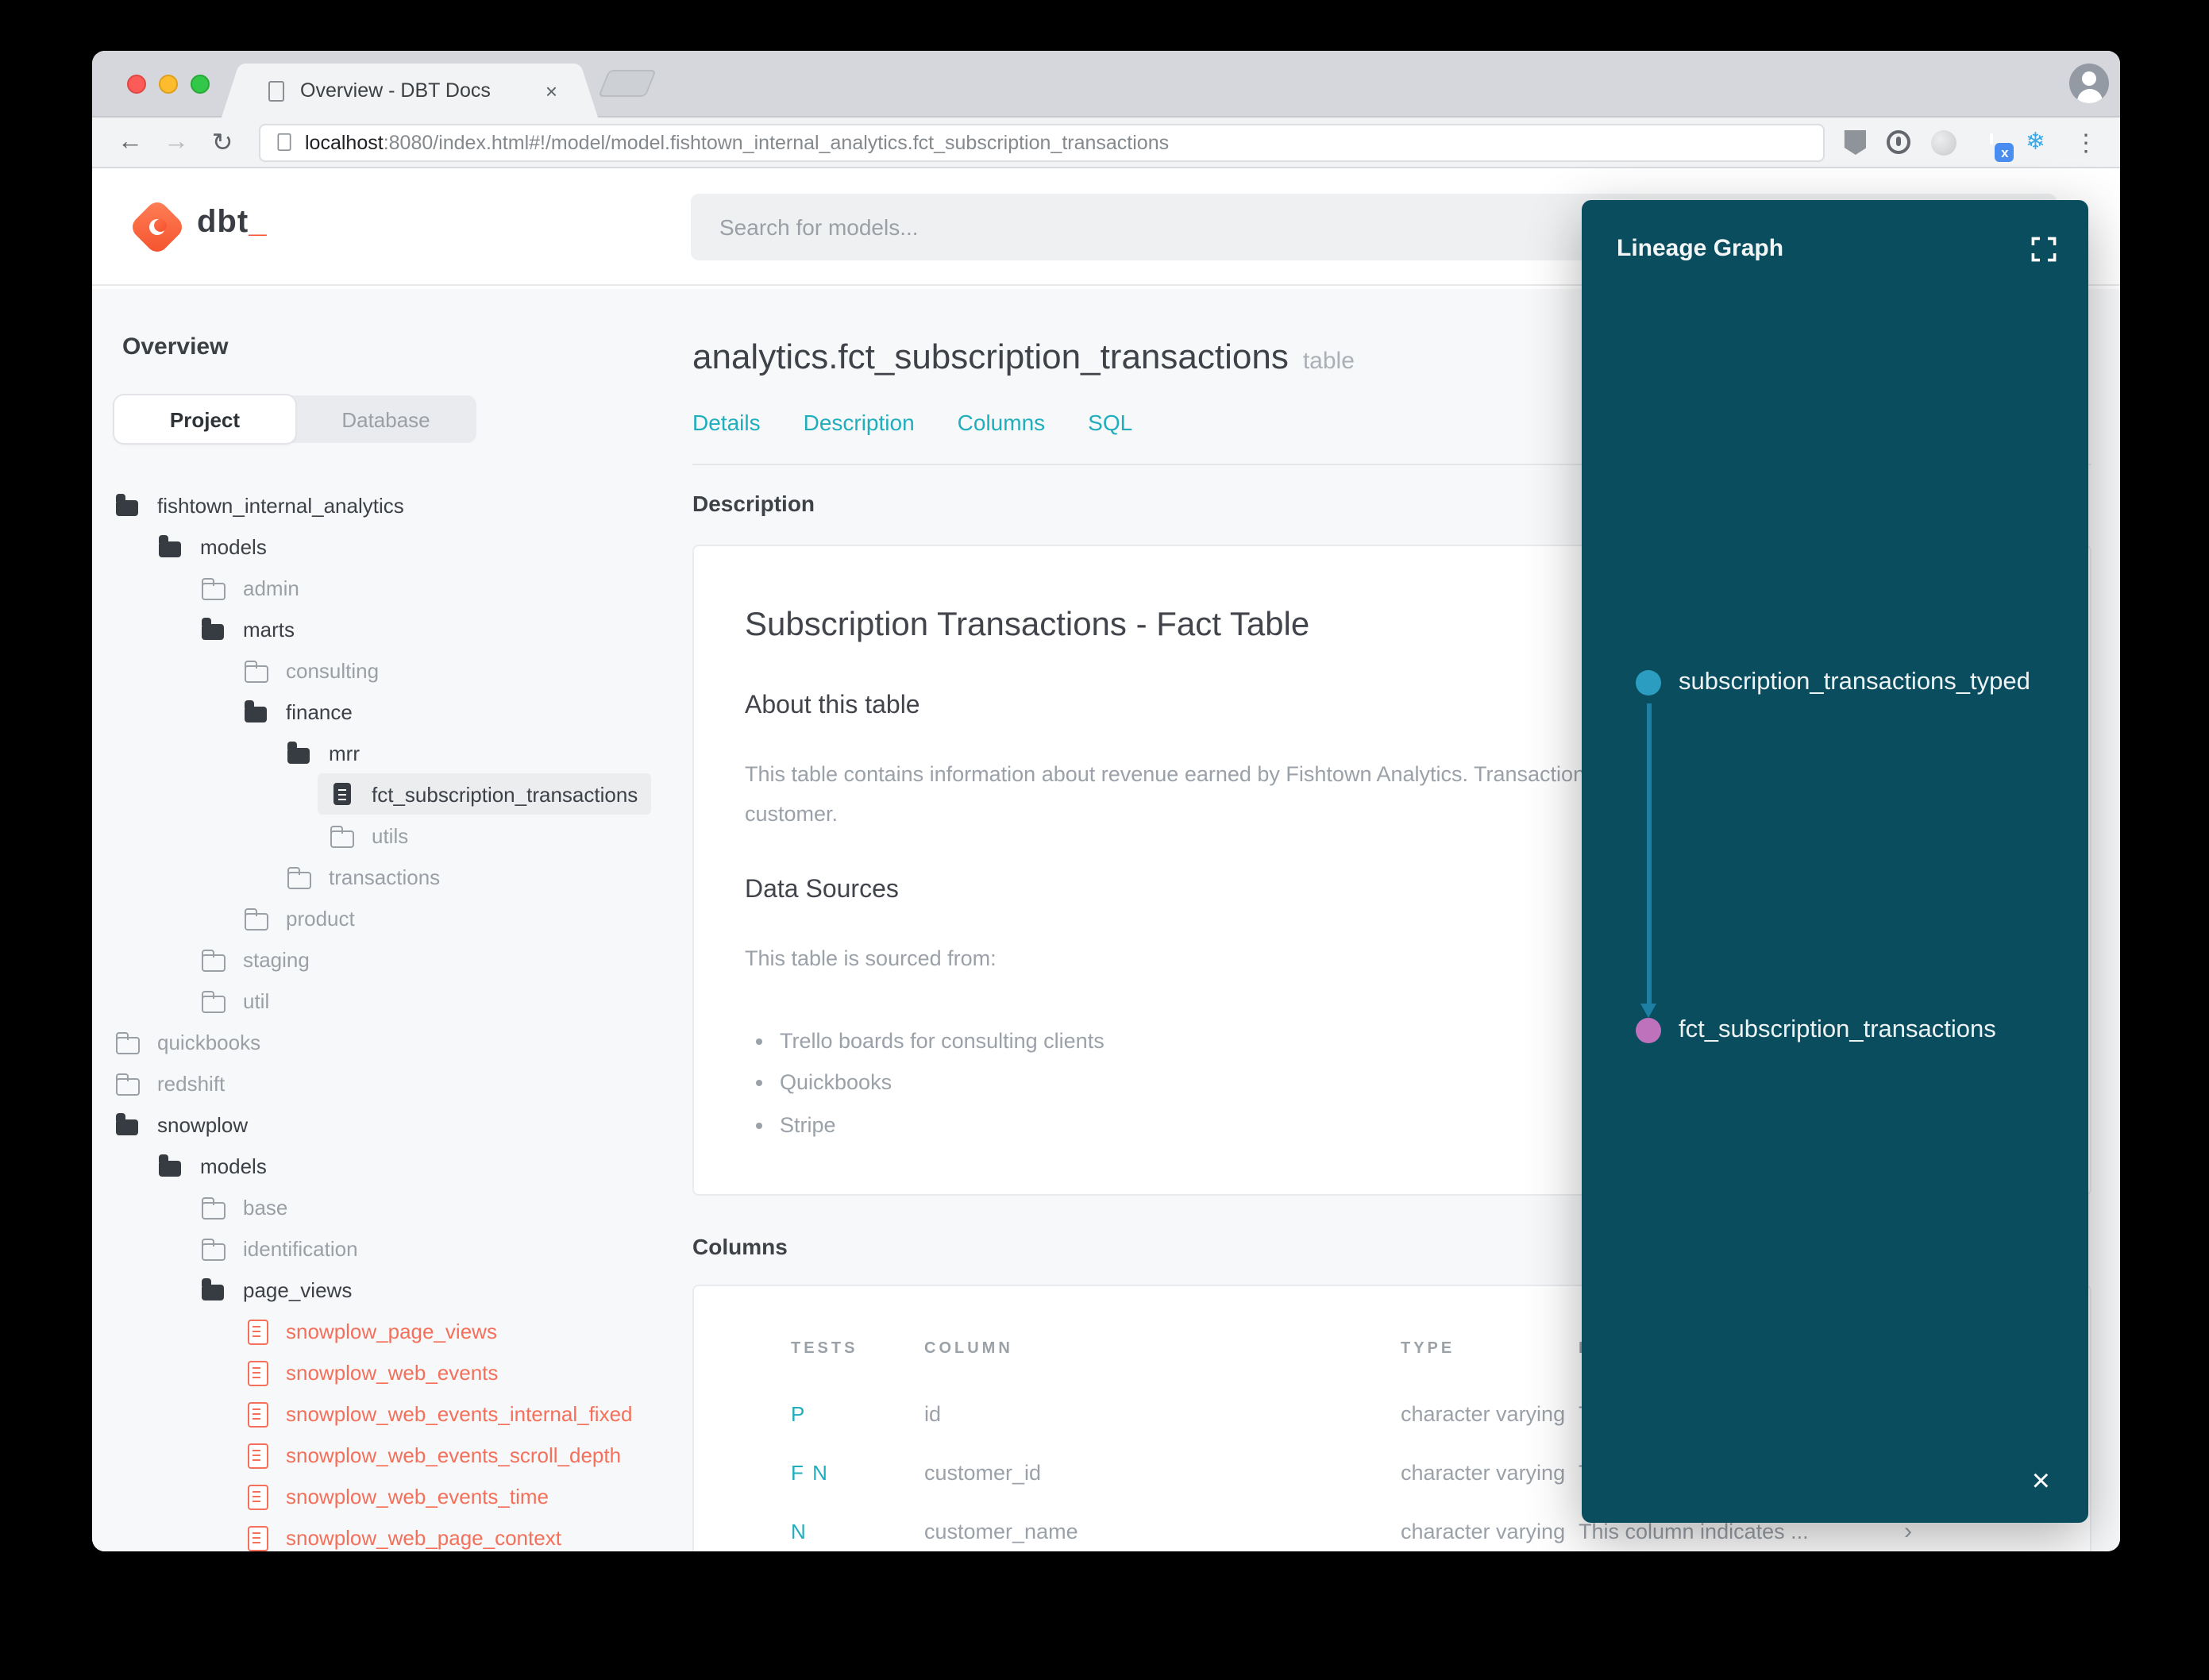 The width and height of the screenshot is (2209, 1680). Describe the element at coordinates (1855, 142) in the screenshot. I see `ublock-shield-icon` at that location.